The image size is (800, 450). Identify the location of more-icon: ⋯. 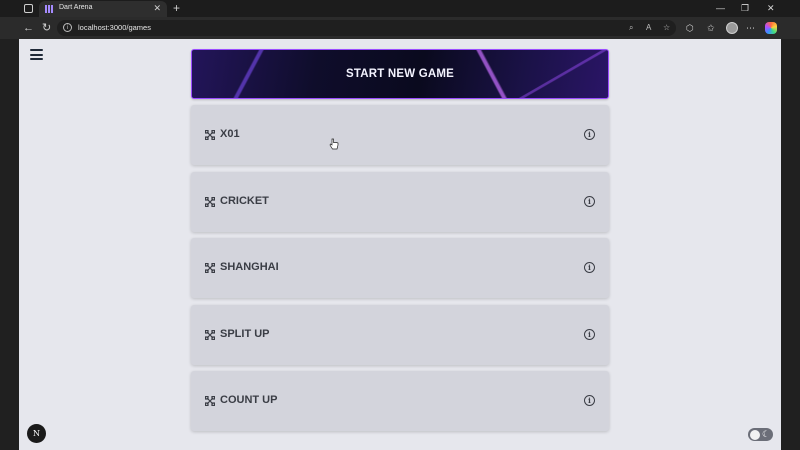
(750, 28).